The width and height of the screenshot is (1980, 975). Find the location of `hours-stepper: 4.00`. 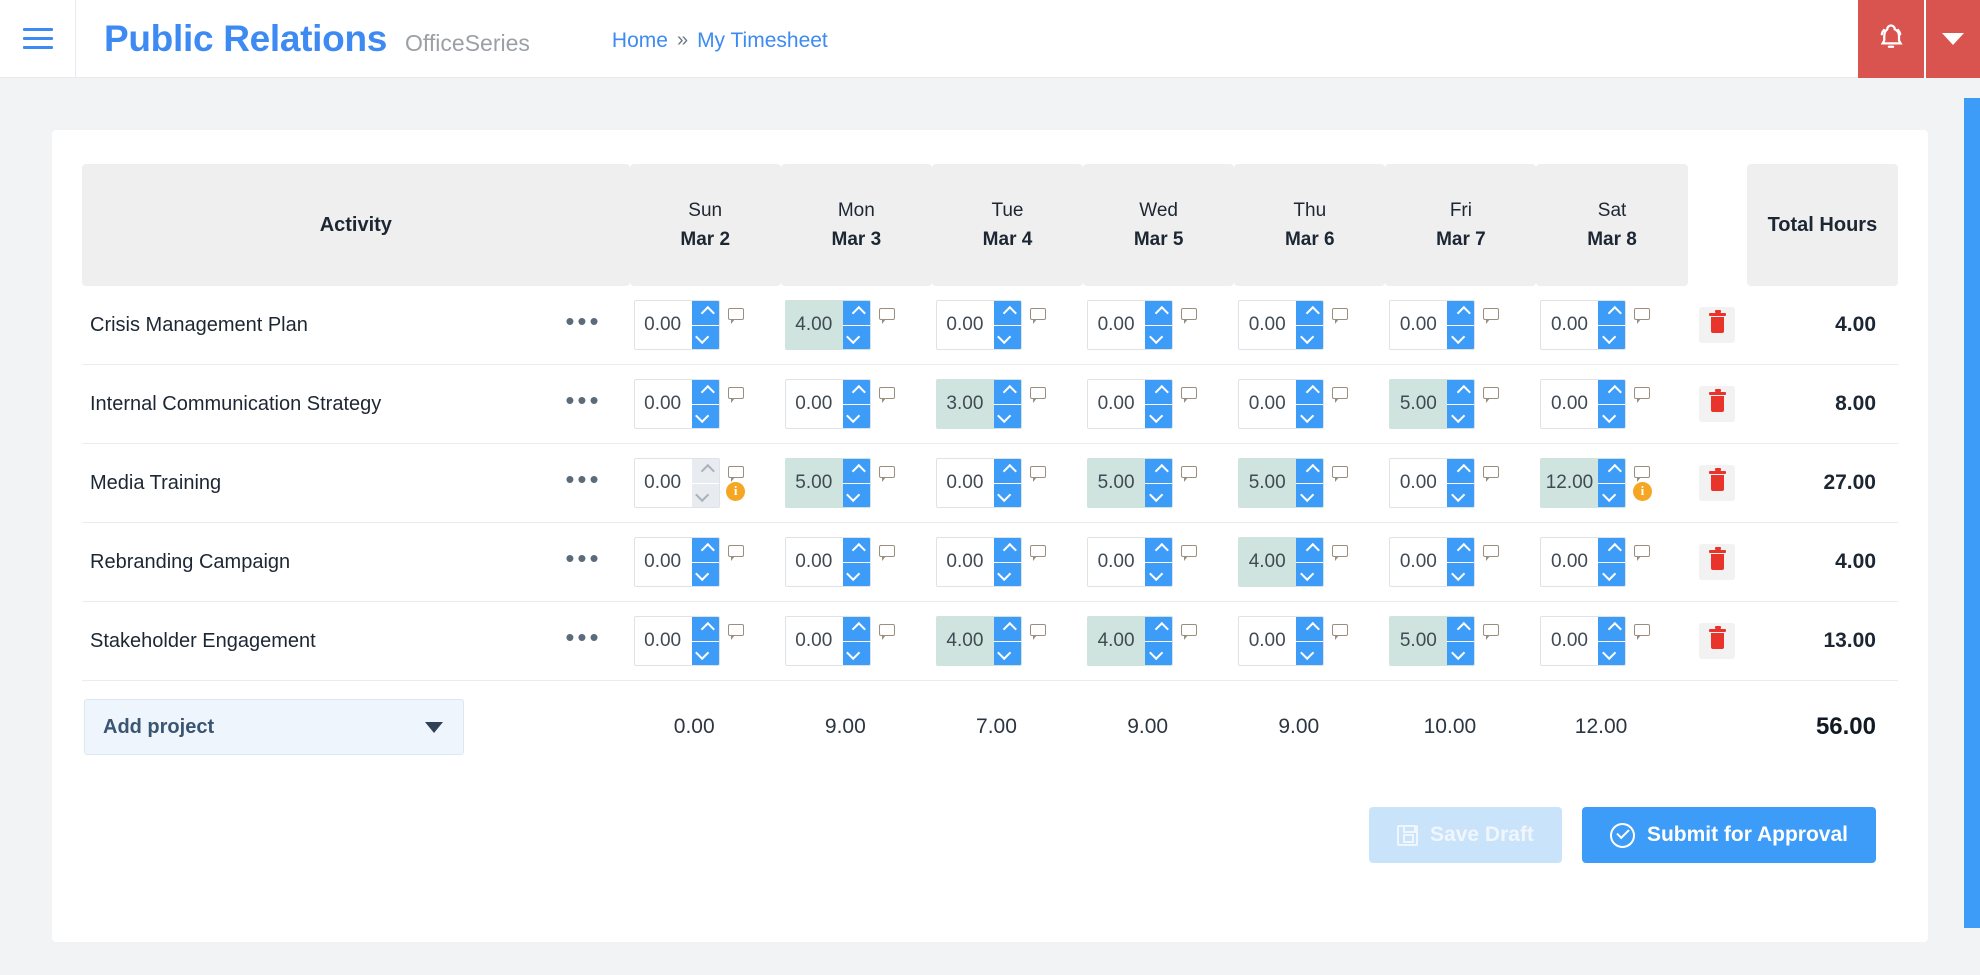

hours-stepper: 4.00 is located at coordinates (978, 641).